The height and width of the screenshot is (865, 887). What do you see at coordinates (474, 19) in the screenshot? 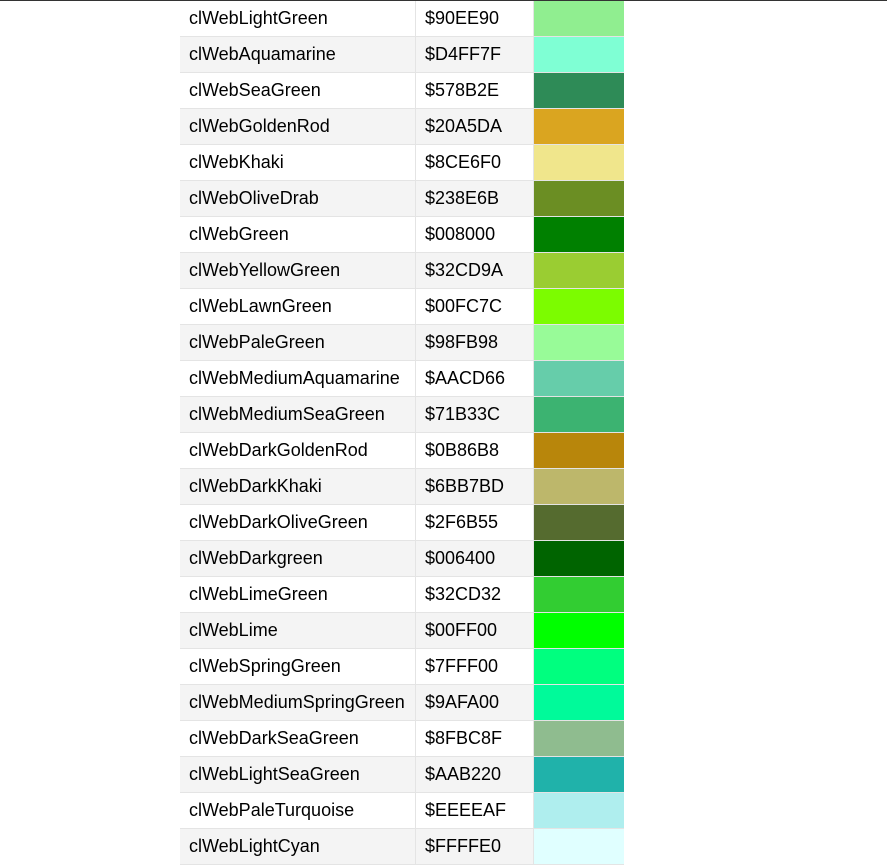
I see `color-hex-value: $90EE90` at bounding box center [474, 19].